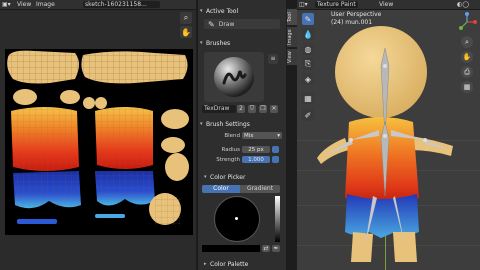 This screenshot has width=480, height=270. What do you see at coordinates (211, 24) in the screenshot?
I see `draw-brush-icon: ✎` at bounding box center [211, 24].